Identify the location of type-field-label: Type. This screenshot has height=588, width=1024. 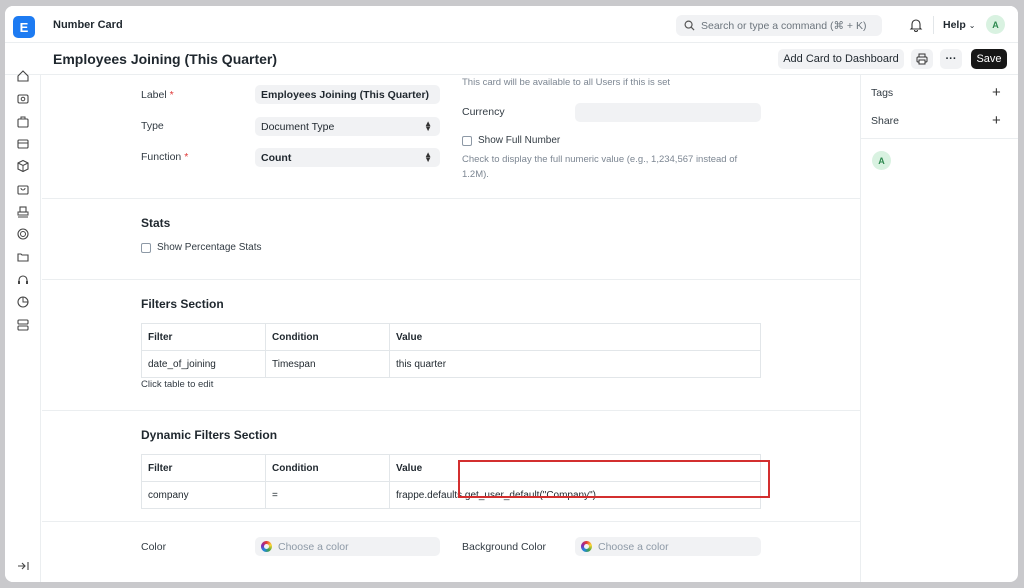
(152, 126).